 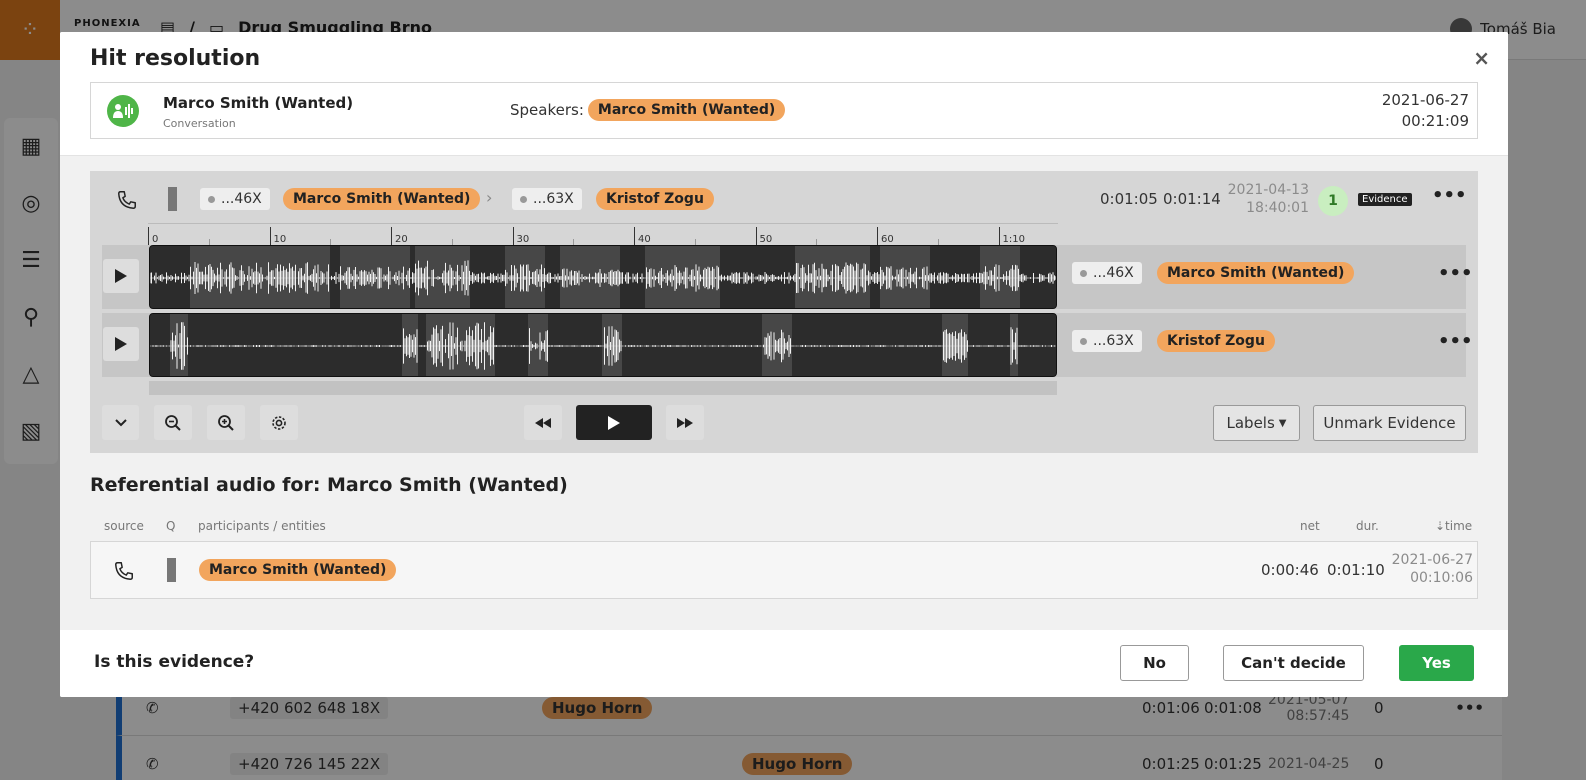 I want to click on speakers: Speakers: Marco Smith (Wanted), so click(x=648, y=110).